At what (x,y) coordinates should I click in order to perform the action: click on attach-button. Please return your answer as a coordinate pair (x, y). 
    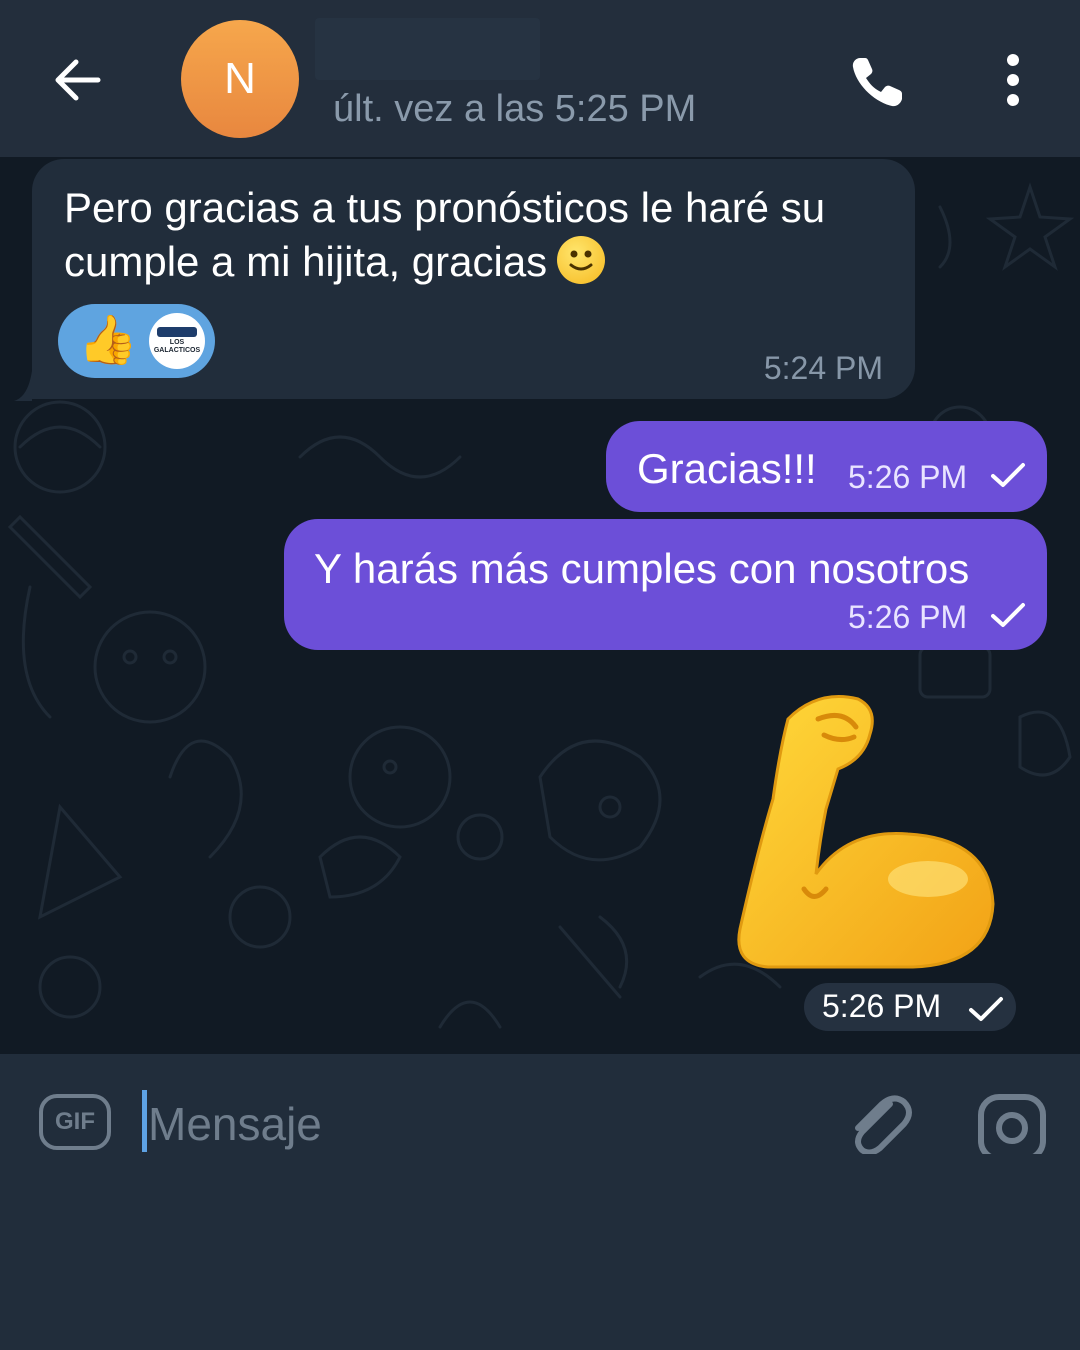
    Looking at the image, I should click on (879, 1123).